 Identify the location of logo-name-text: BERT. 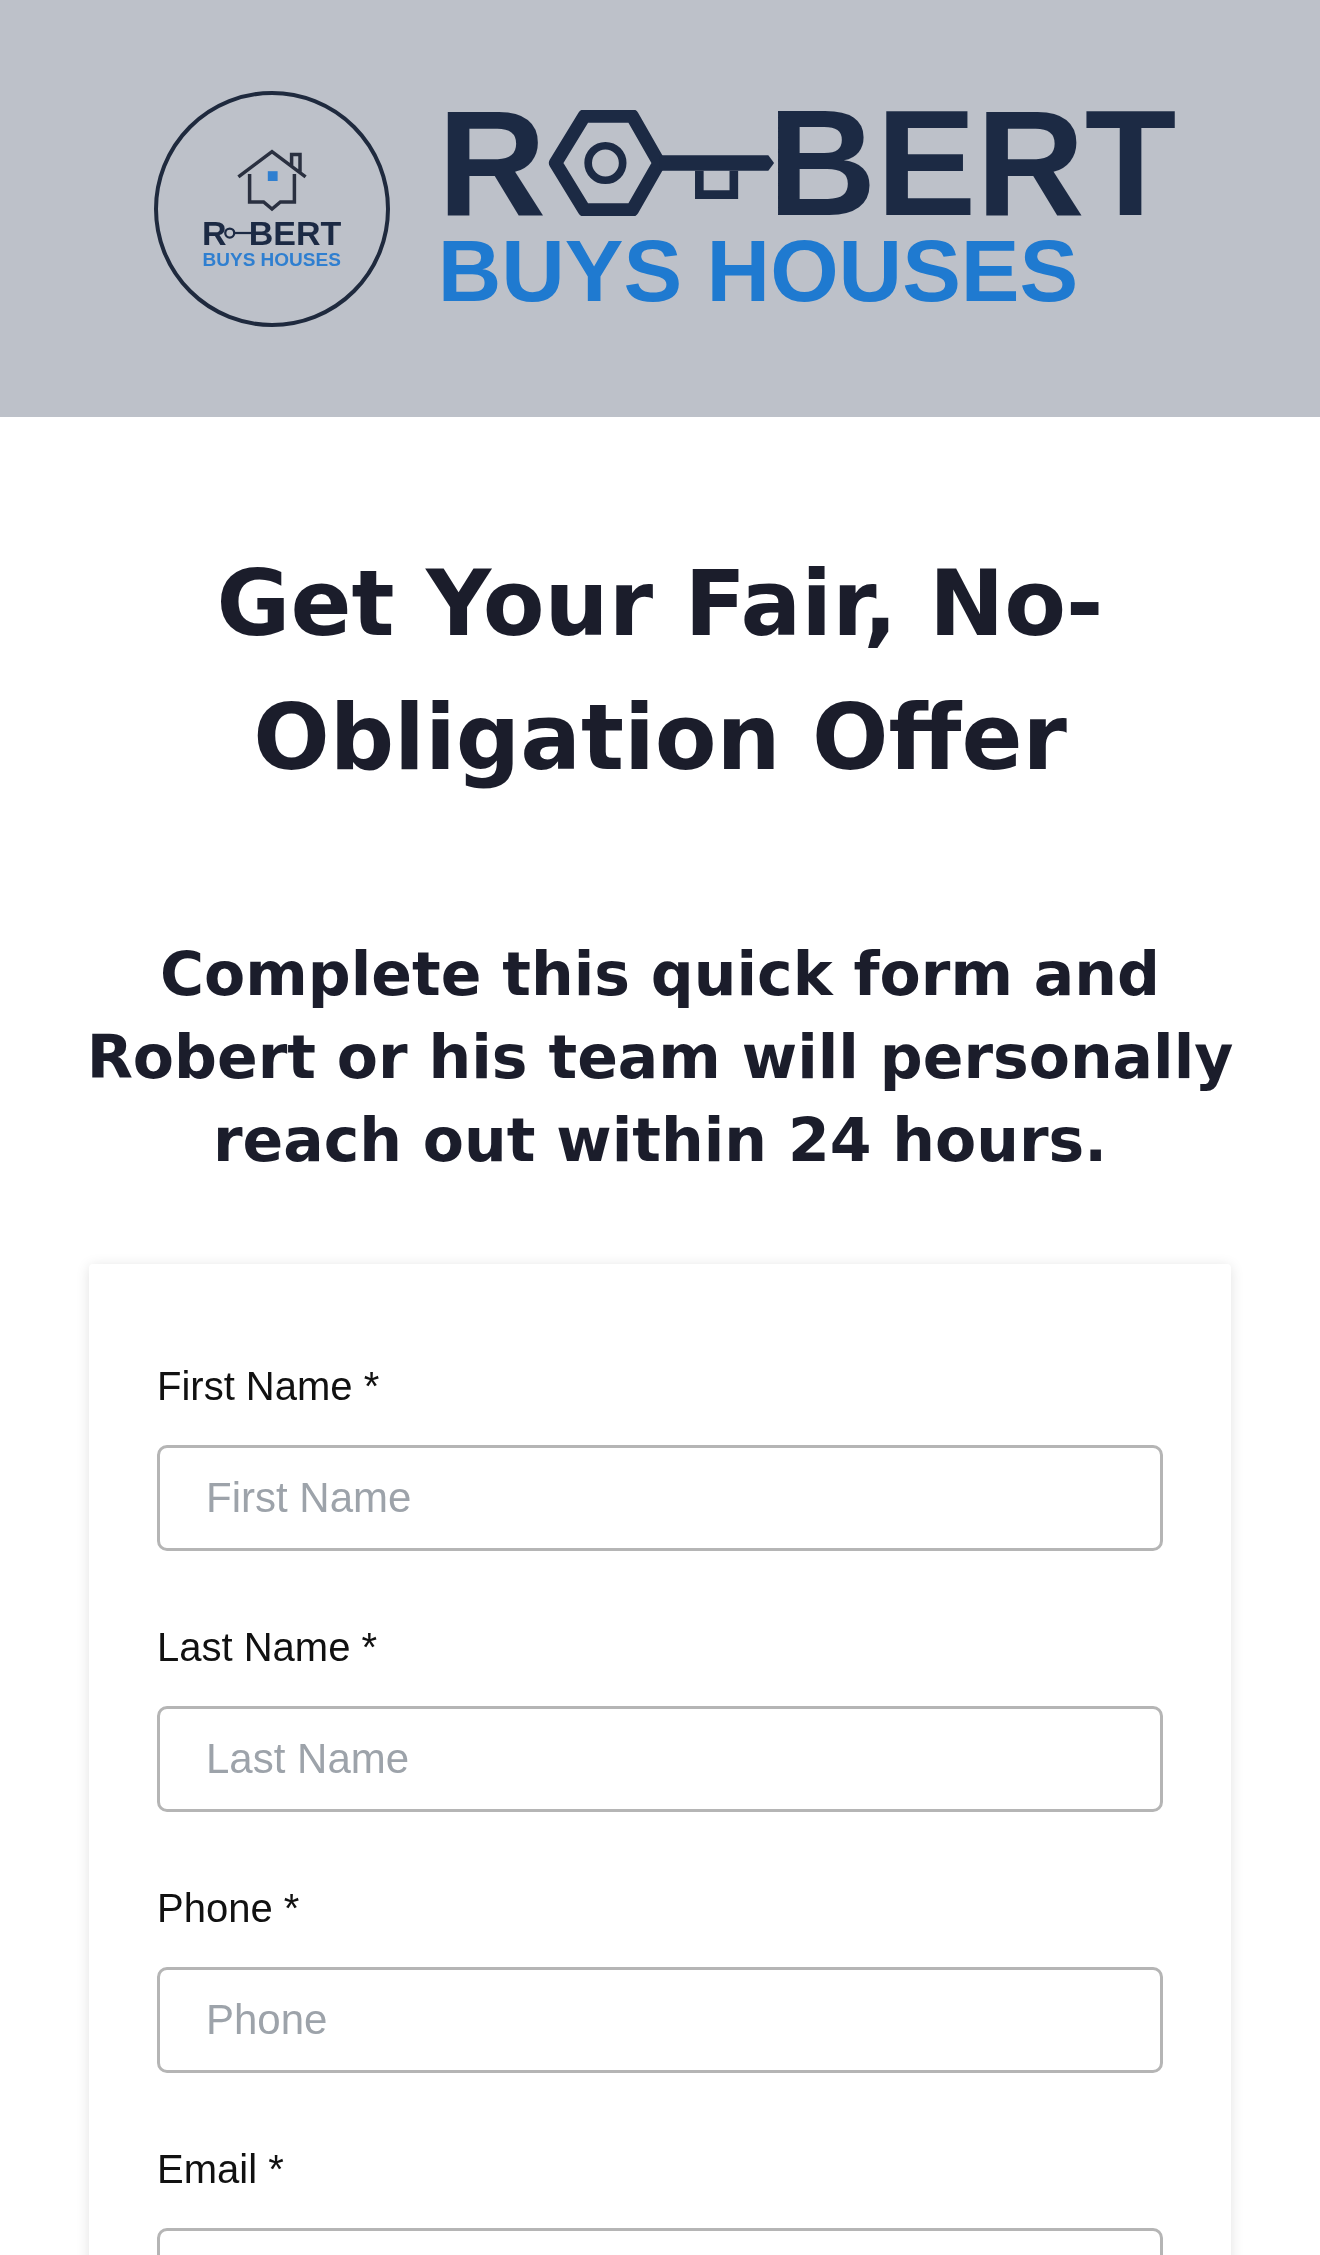
(972, 162).